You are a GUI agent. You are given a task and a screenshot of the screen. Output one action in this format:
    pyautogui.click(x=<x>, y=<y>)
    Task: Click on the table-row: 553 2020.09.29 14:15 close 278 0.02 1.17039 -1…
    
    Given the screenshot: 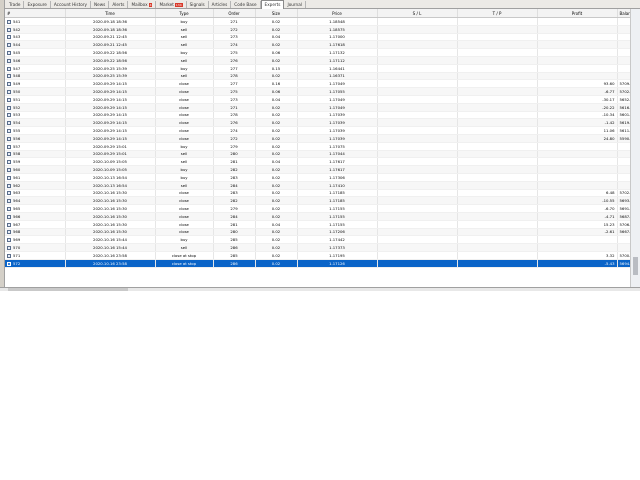 What is the action you would take?
    pyautogui.click(x=317, y=115)
    